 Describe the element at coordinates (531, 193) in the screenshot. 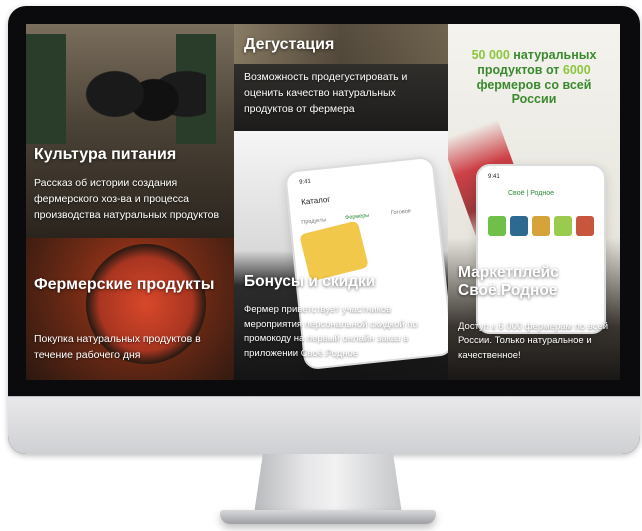

I see `app-name: Своё | Родное` at that location.